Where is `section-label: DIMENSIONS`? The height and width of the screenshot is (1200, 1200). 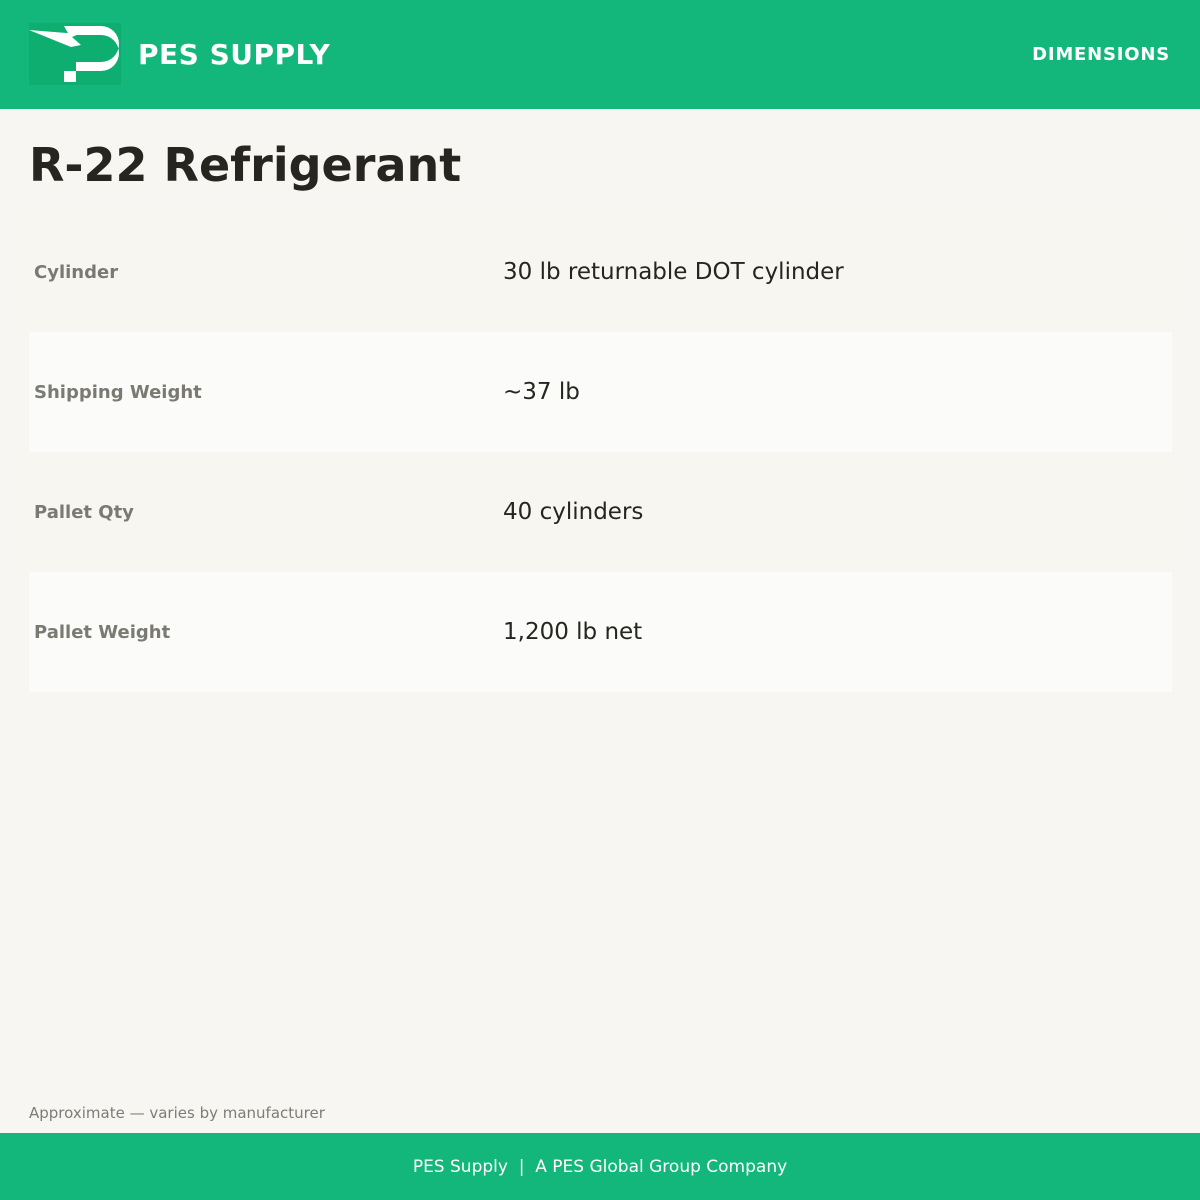 section-label: DIMENSIONS is located at coordinates (1101, 54).